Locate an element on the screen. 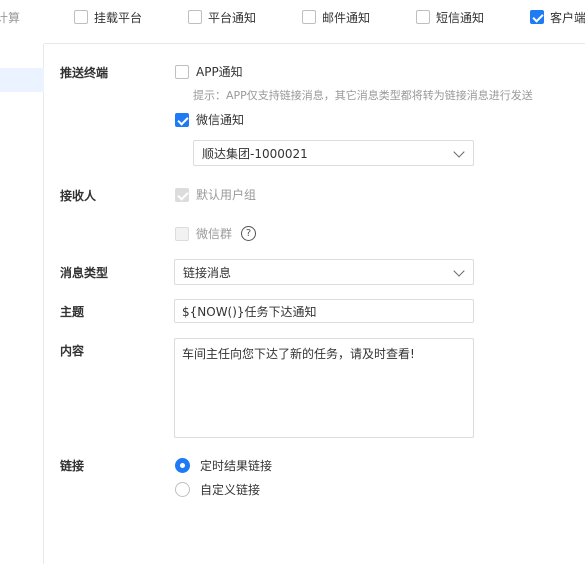 The width and height of the screenshot is (585, 564). content-textarea: 车间主任向您下达了新的任务，请及时查看! is located at coordinates (324, 388).